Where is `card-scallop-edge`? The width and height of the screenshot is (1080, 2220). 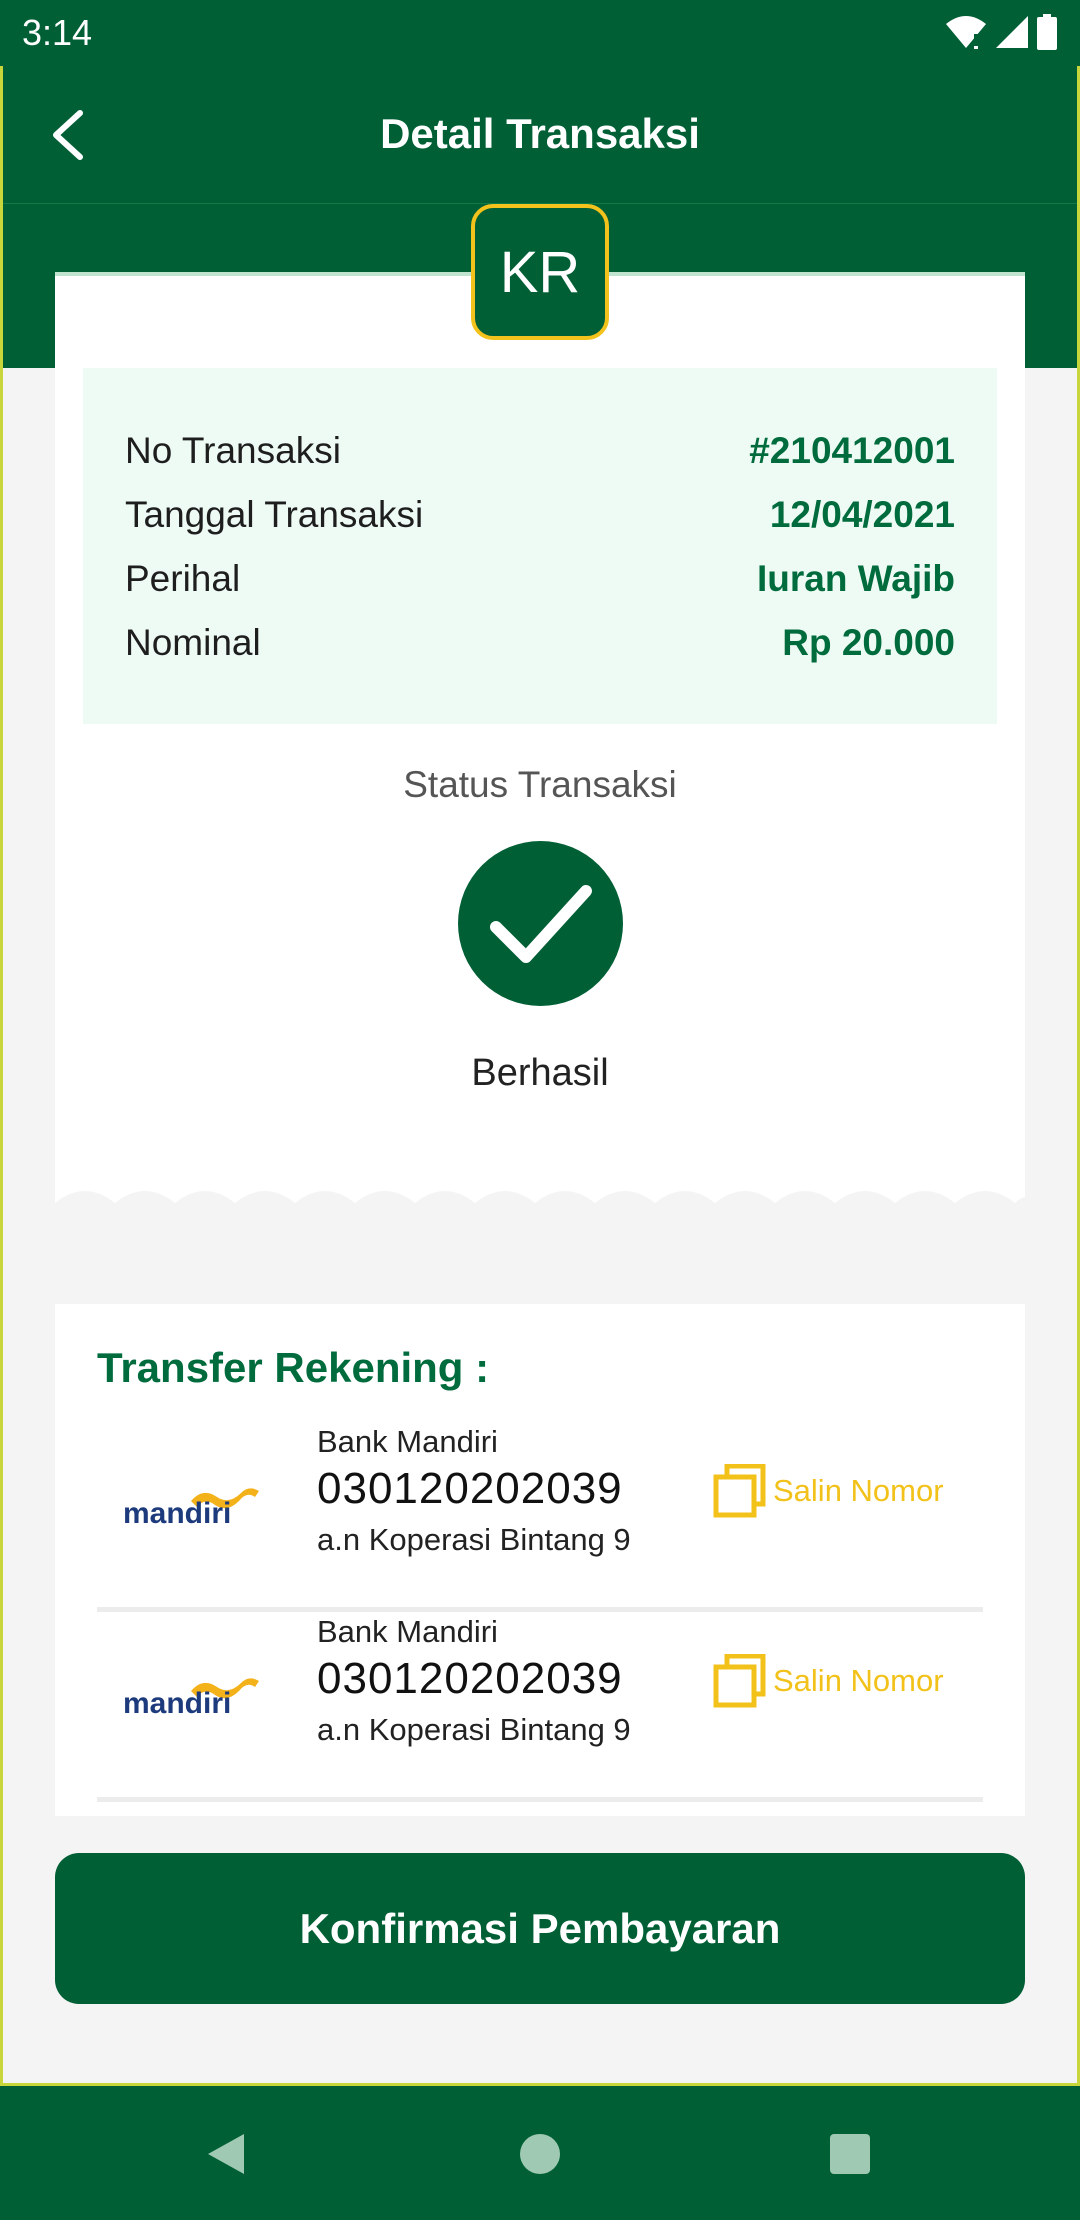 card-scallop-edge is located at coordinates (540, 1207).